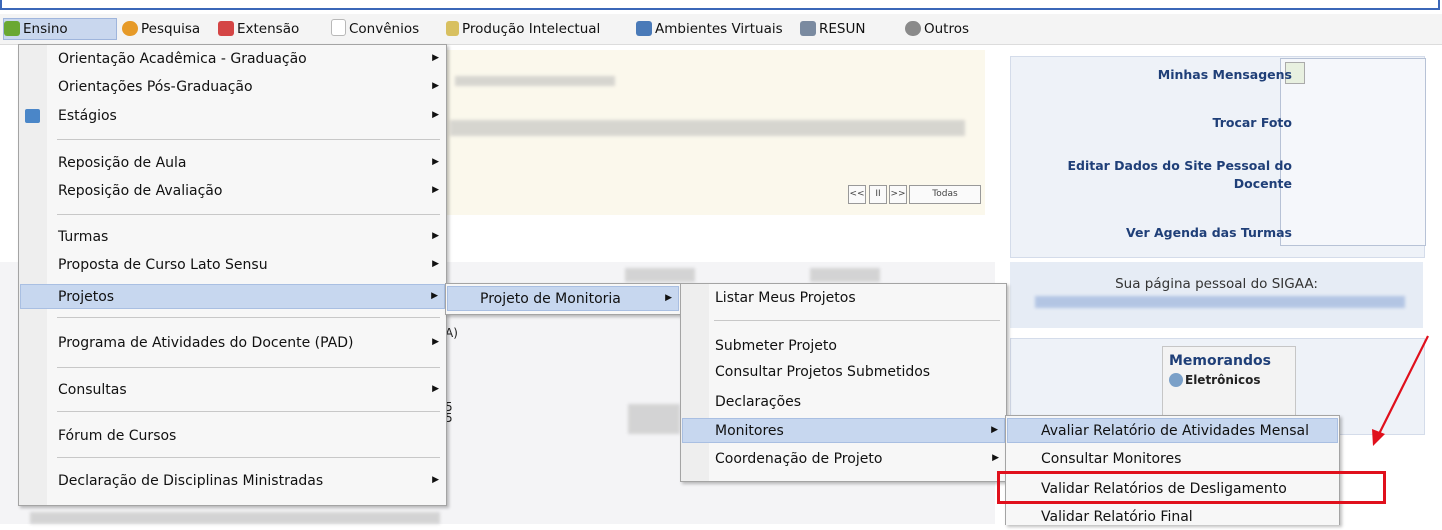  Describe the element at coordinates (937, 29) in the screenshot. I see `menubar-outros: Outros` at that location.